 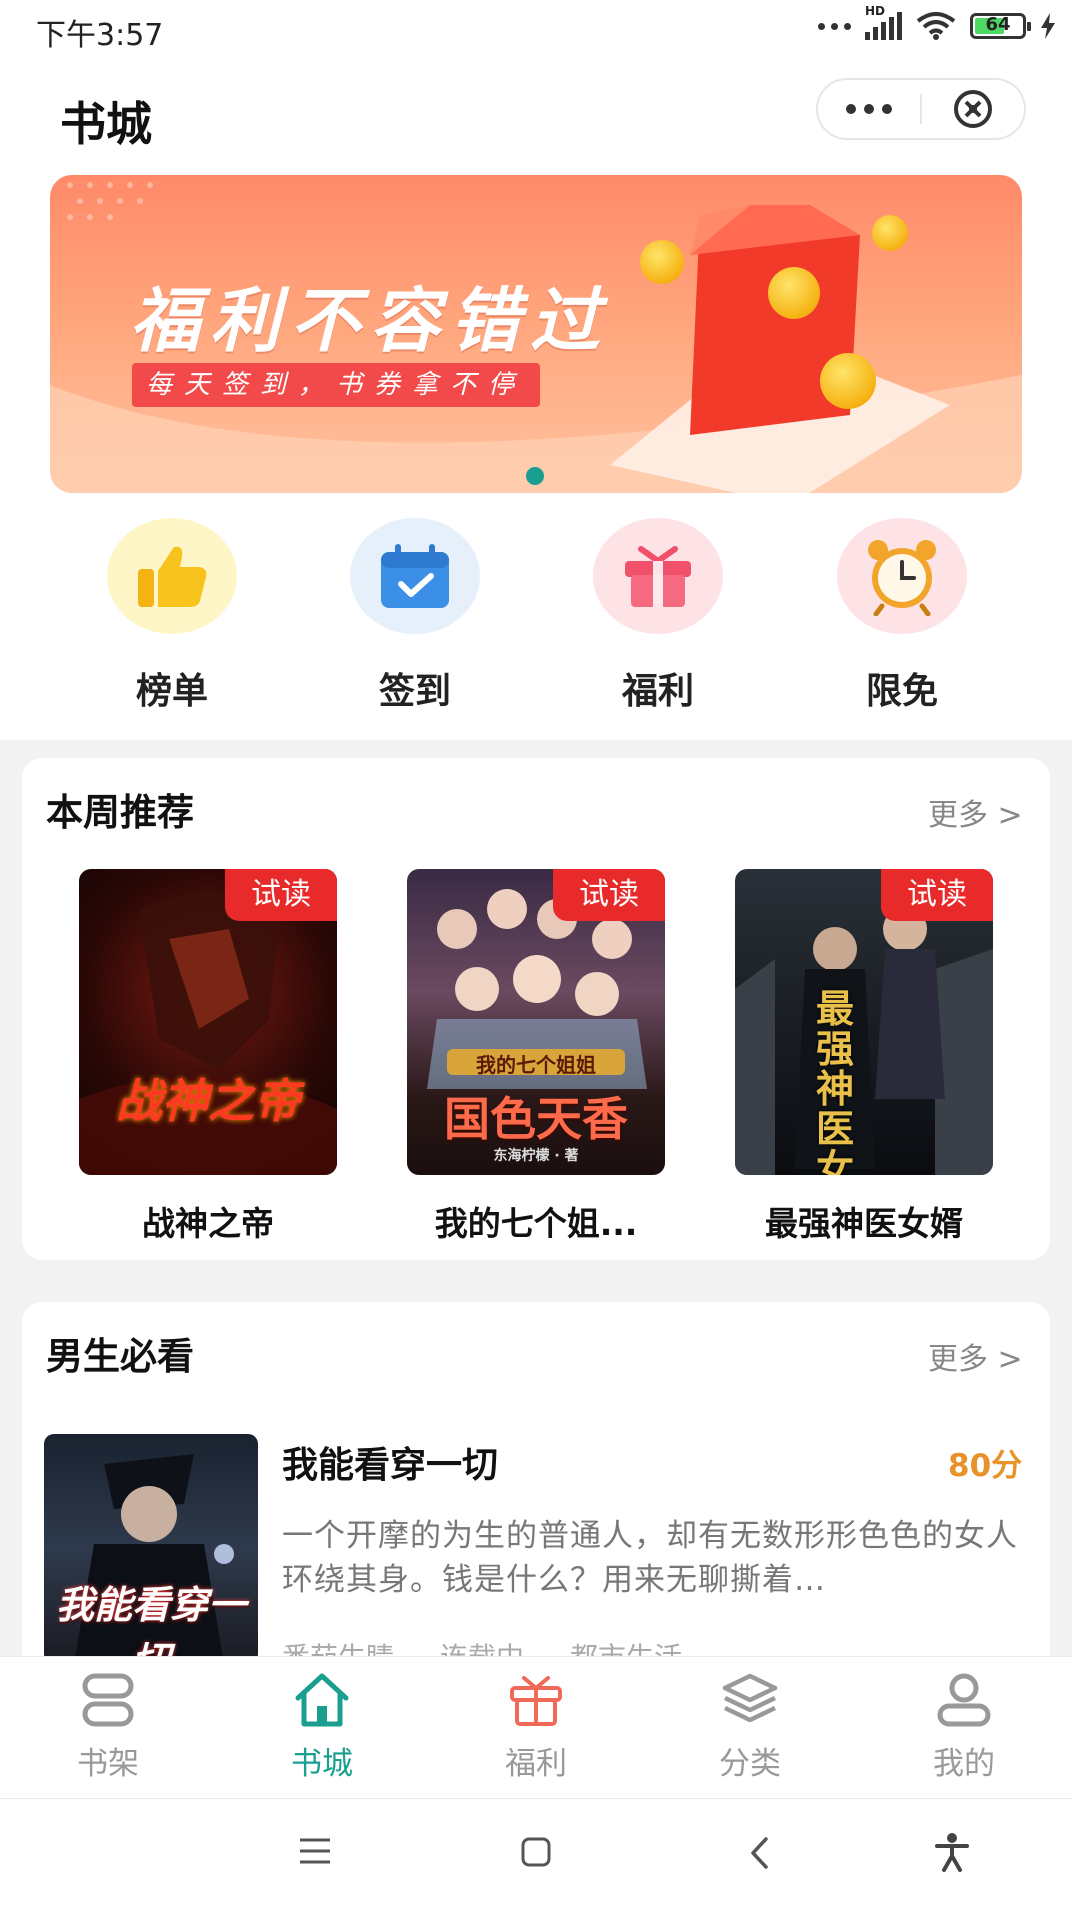 What do you see at coordinates (322, 1700) in the screenshot?
I see `home-icon` at bounding box center [322, 1700].